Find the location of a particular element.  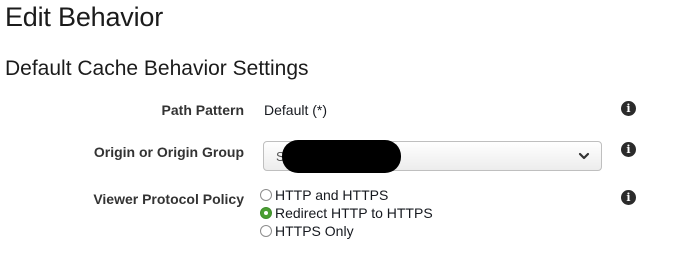

path-pattern-value: Default (*) is located at coordinates (296, 110).